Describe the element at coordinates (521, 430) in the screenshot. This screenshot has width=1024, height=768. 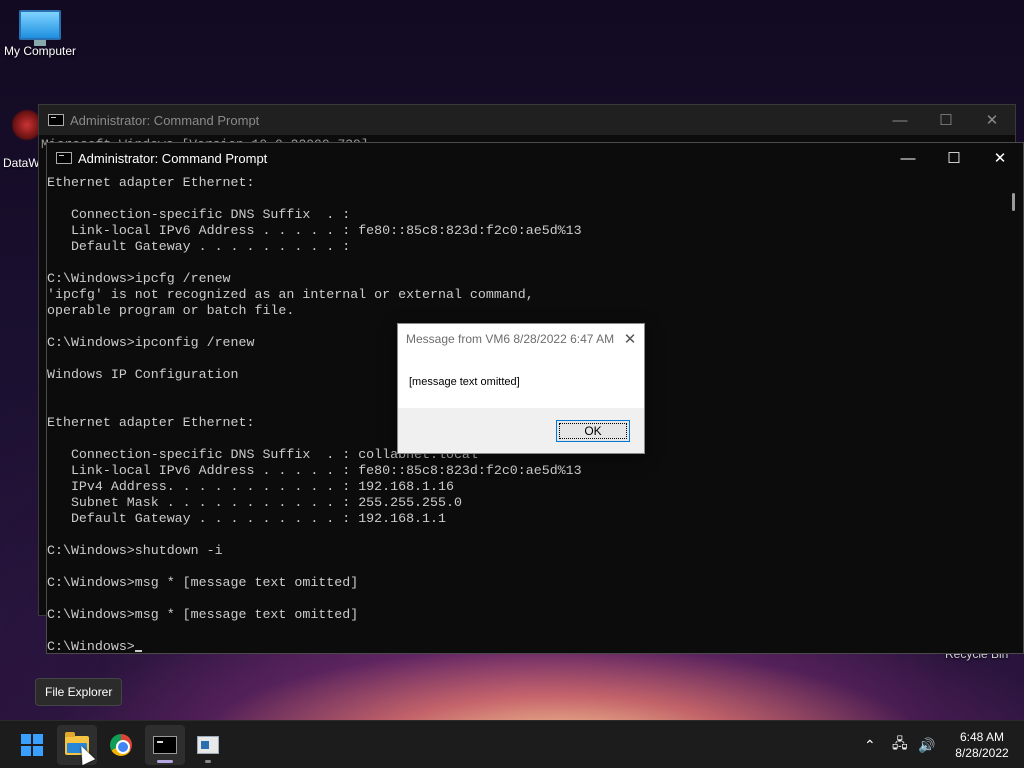
I see `dialog-footer: OK` at that location.